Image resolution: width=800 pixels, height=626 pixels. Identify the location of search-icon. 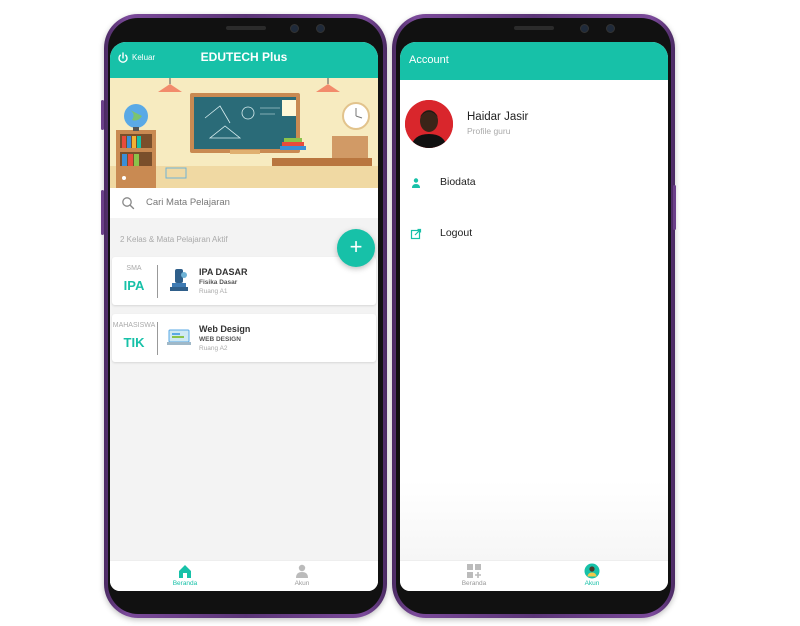
(128, 203).